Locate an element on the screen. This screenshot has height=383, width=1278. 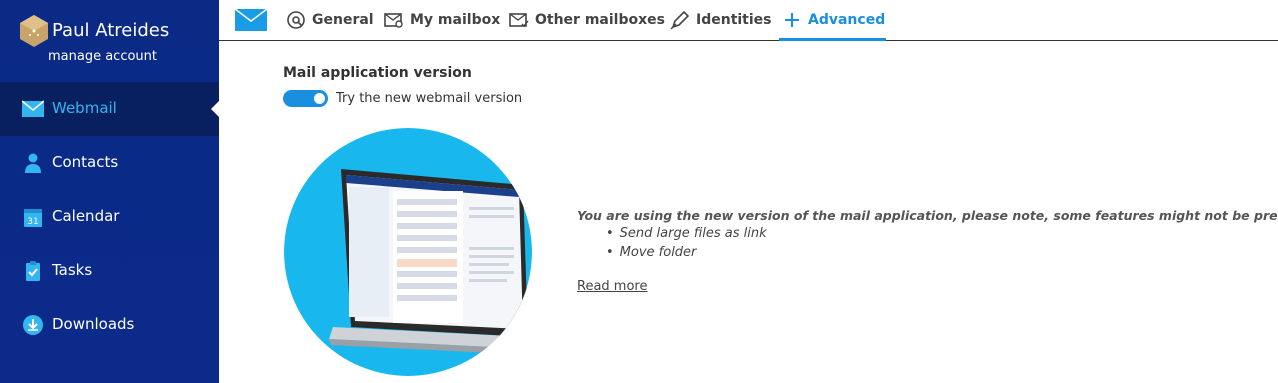
tab-advanced: Advanced is located at coordinates (832, 20).